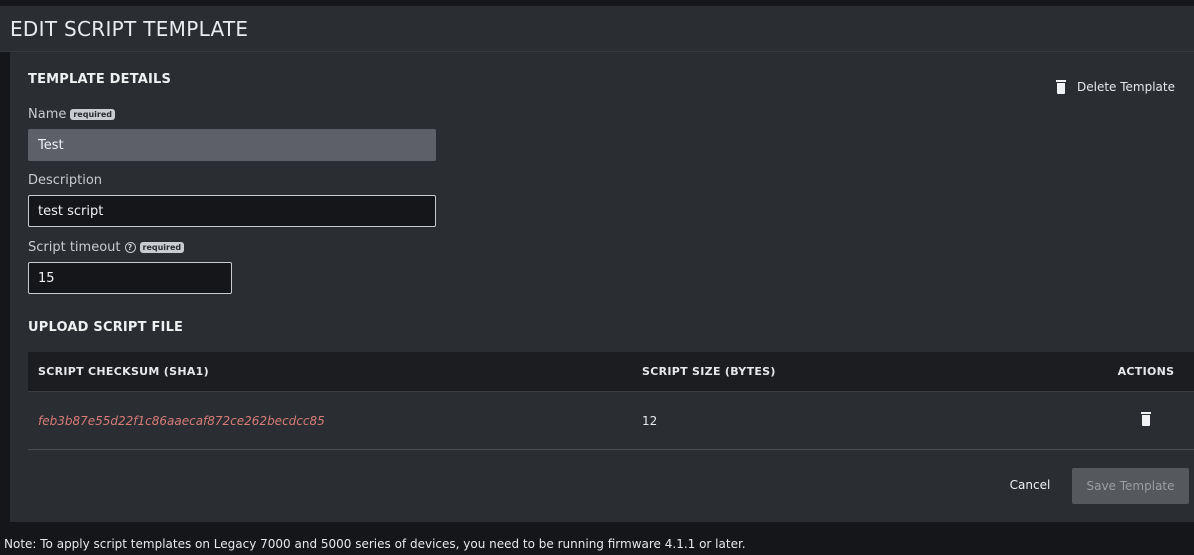 This screenshot has height=555, width=1194. I want to click on name-label-text: Name, so click(47, 114).